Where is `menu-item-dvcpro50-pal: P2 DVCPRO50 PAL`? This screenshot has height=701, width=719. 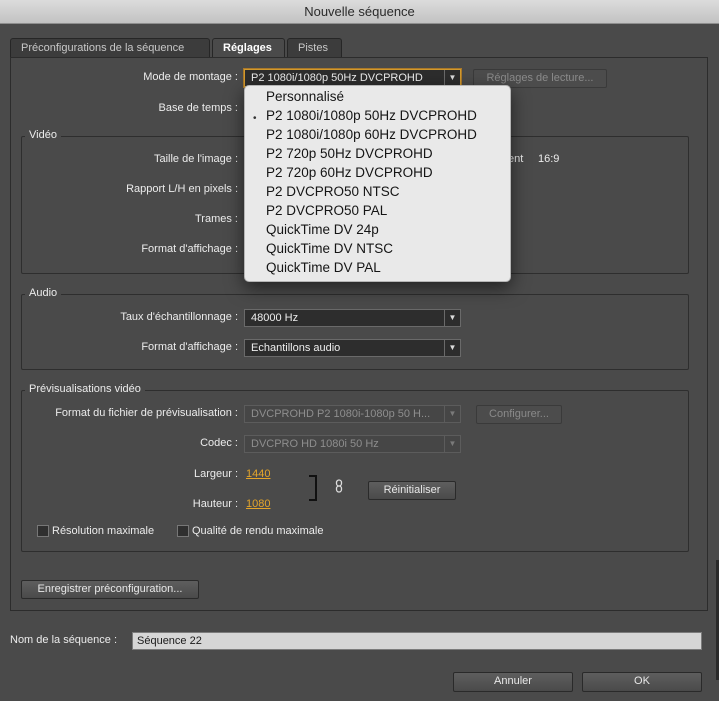
menu-item-dvcpro50-pal: P2 DVCPRO50 PAL is located at coordinates (326, 210).